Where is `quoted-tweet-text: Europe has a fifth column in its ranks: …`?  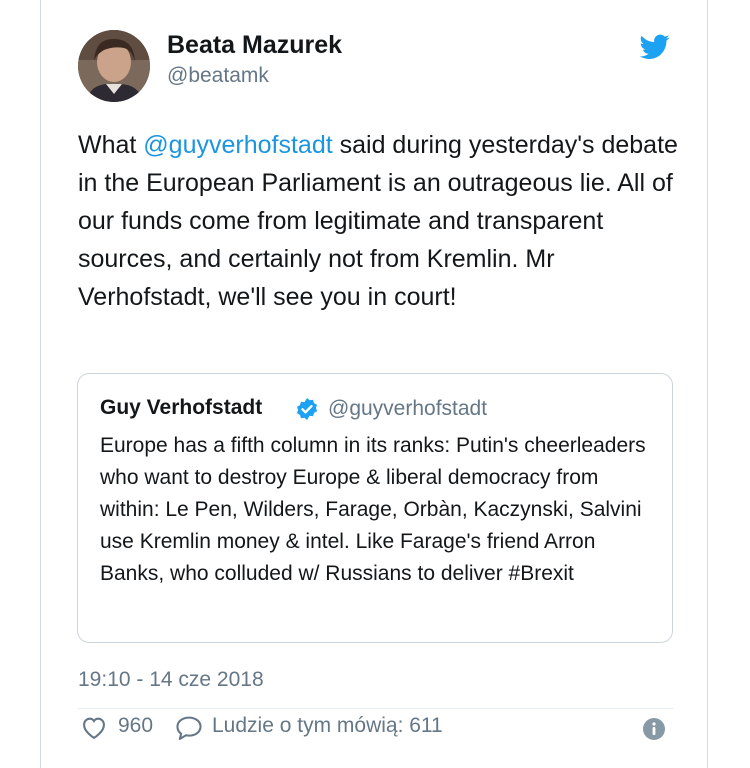 quoted-tweet-text: Europe has a fifth column in its ranks: … is located at coordinates (373, 509).